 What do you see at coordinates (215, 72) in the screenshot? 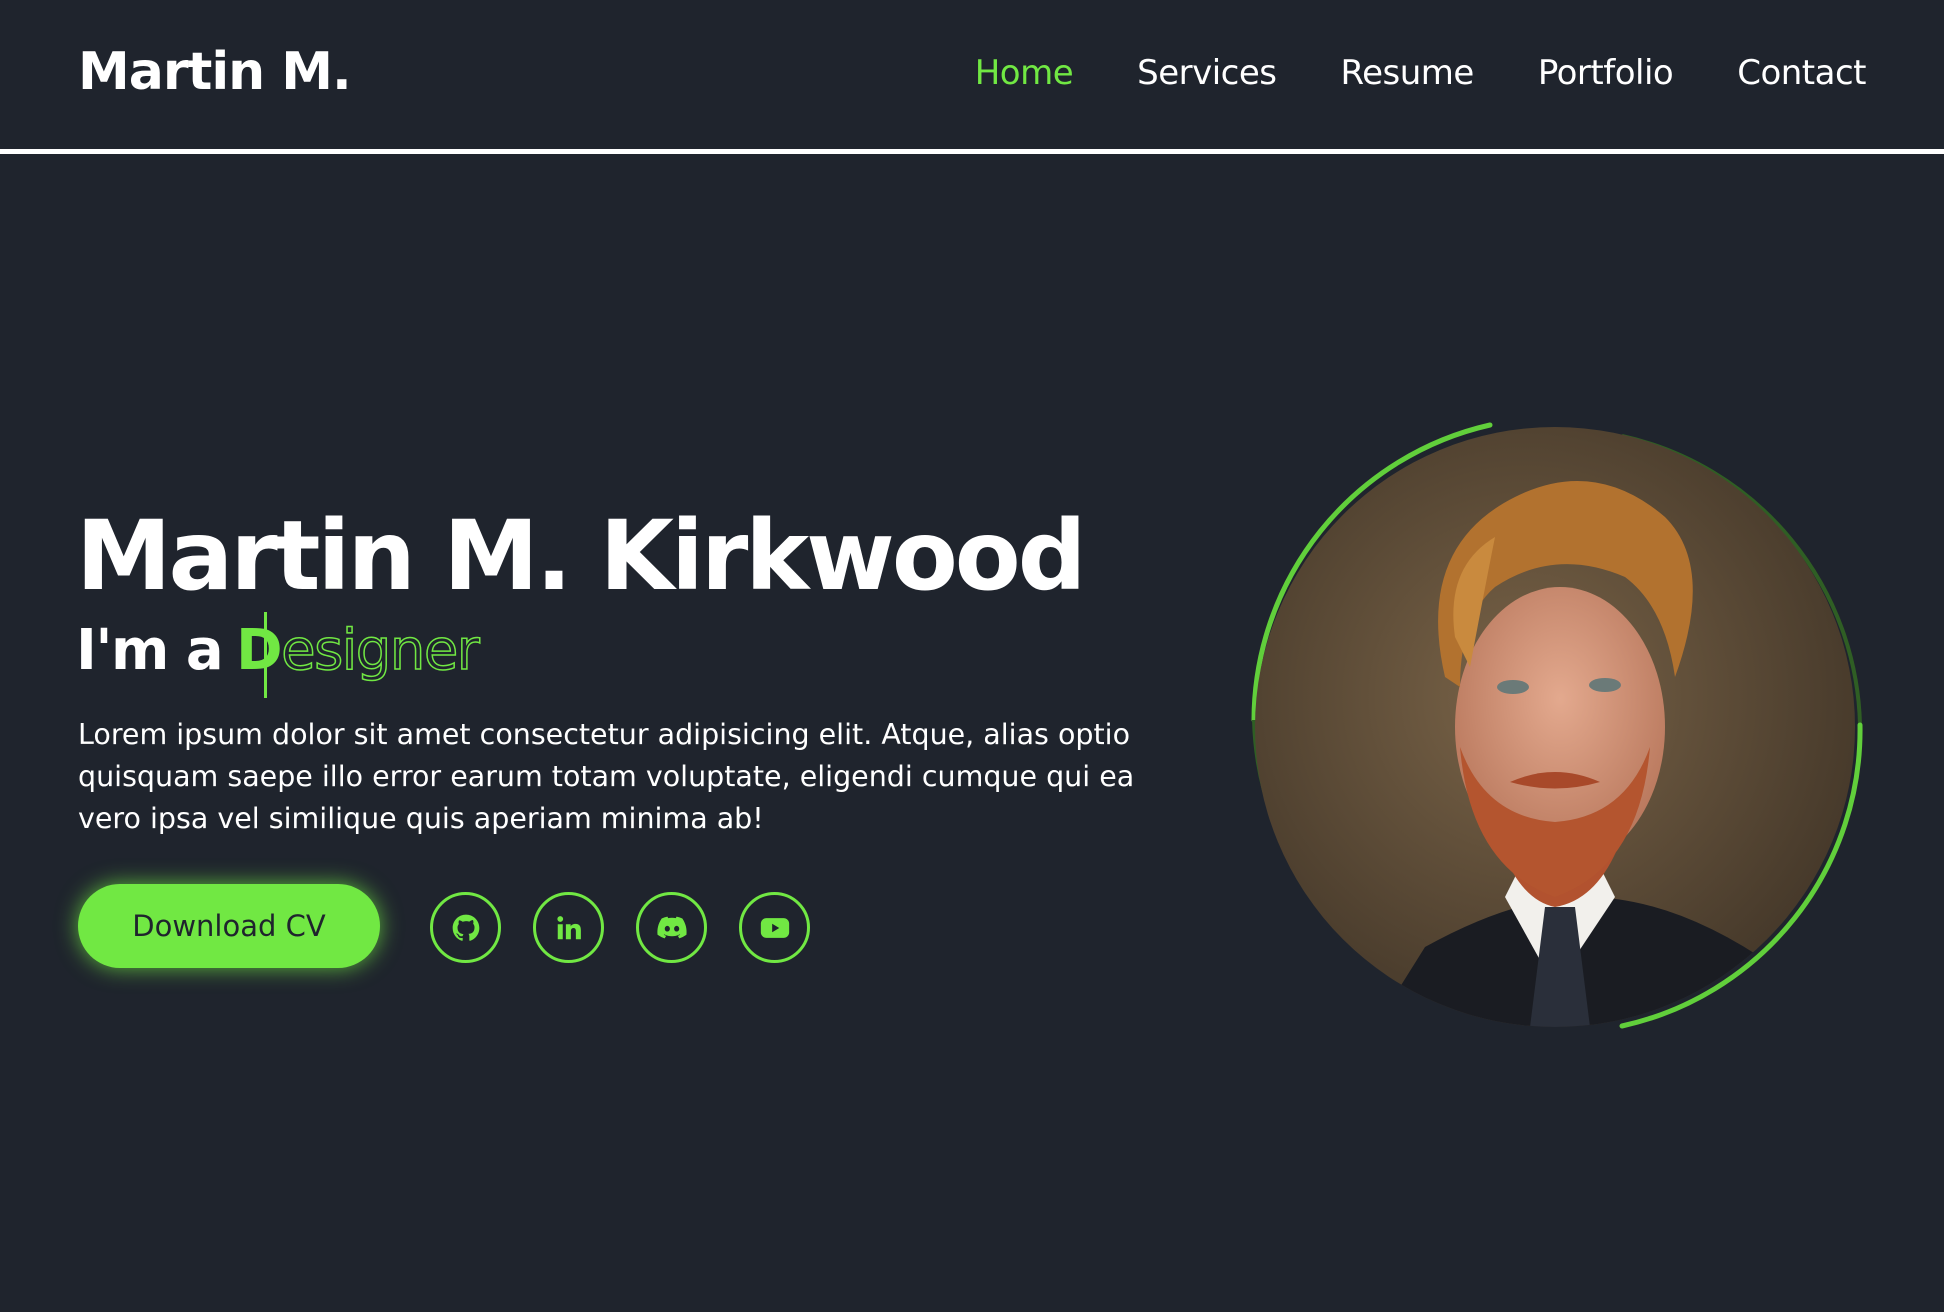
I see `logo: Martin M.` at bounding box center [215, 72].